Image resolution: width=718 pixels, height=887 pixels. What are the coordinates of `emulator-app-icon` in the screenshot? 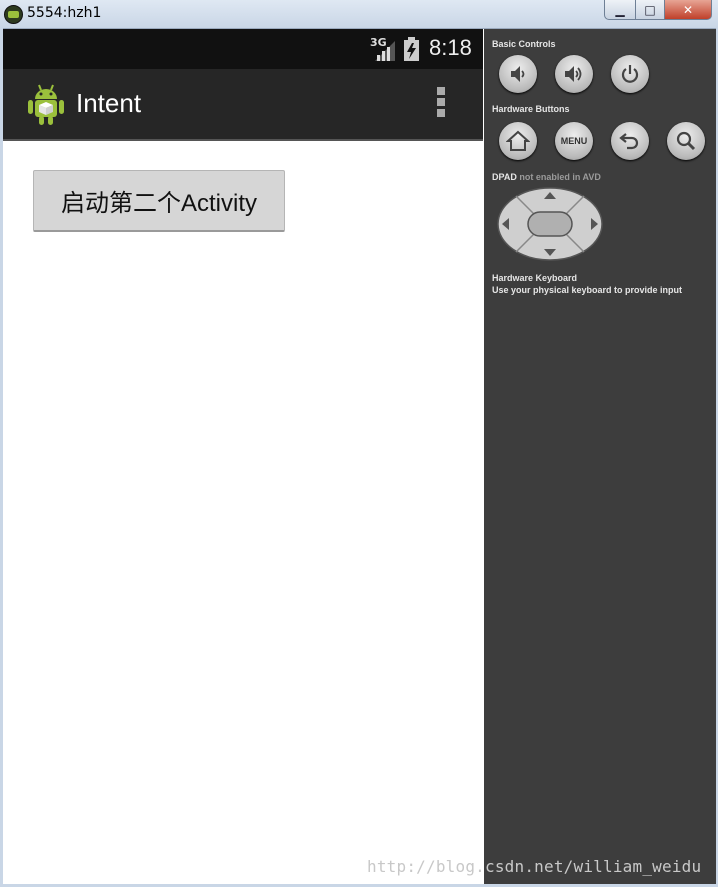 It's located at (13, 14).